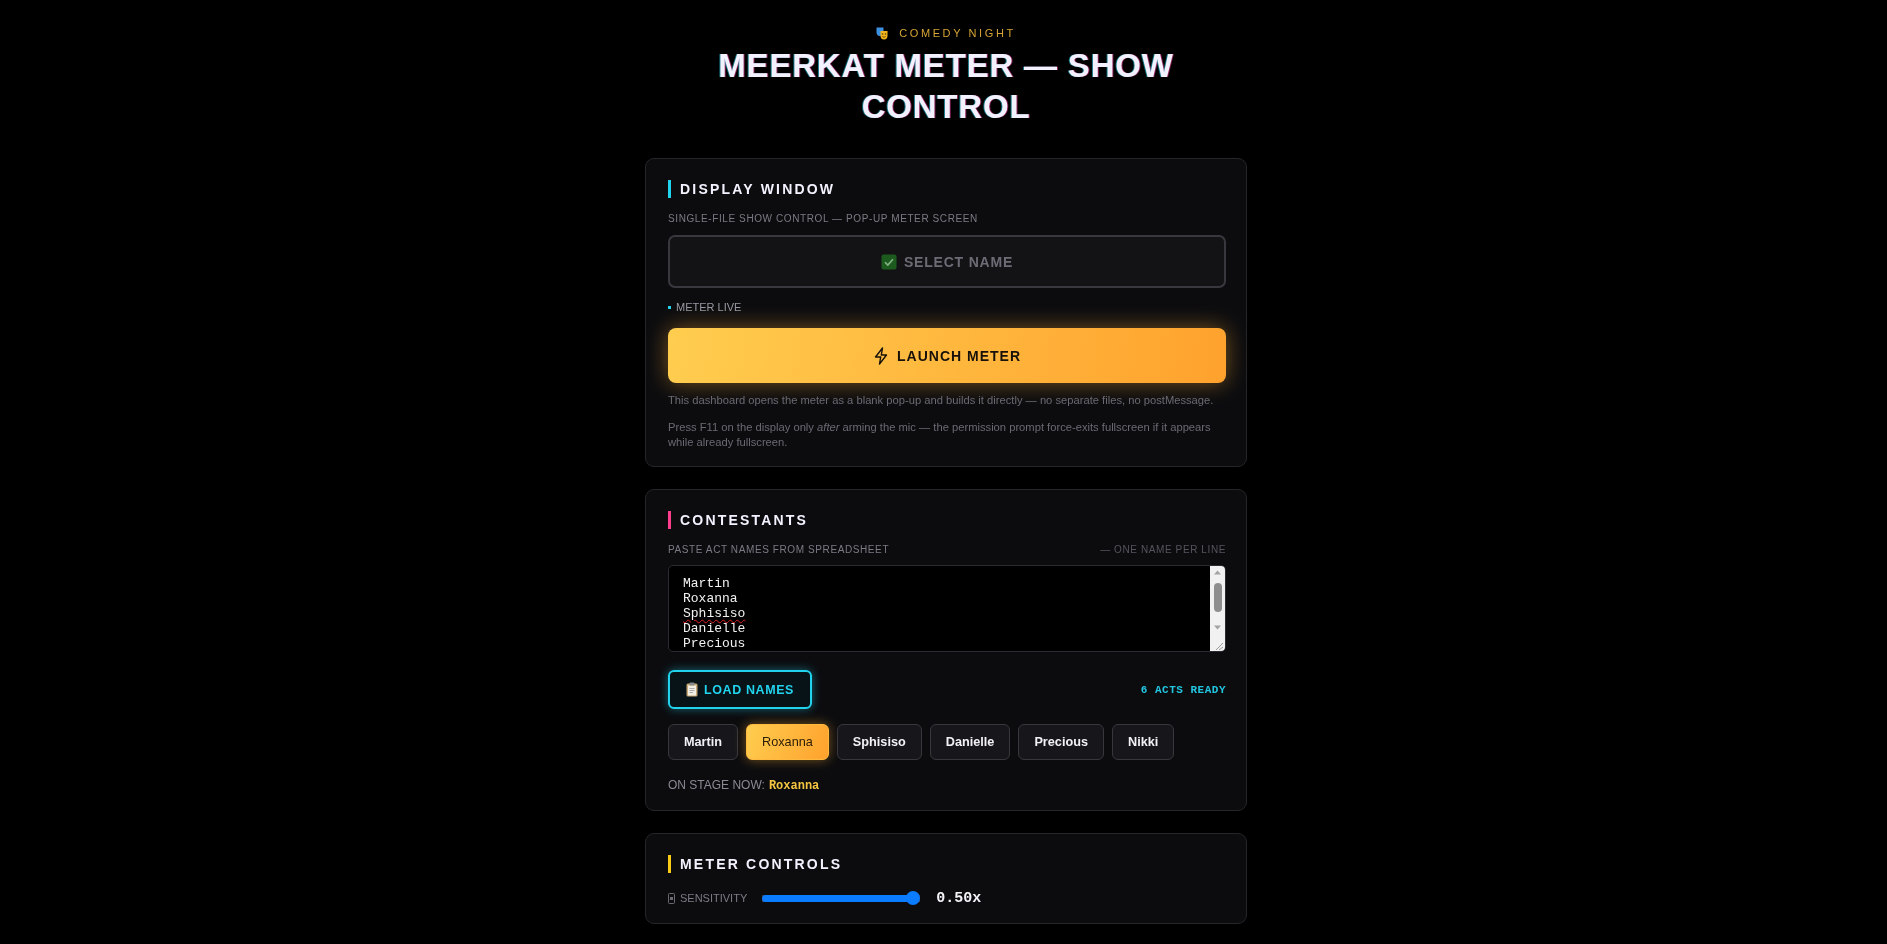 This screenshot has height=944, width=1887. What do you see at coordinates (947, 189) in the screenshot?
I see `section-heading: DISPLAY WINDOW` at bounding box center [947, 189].